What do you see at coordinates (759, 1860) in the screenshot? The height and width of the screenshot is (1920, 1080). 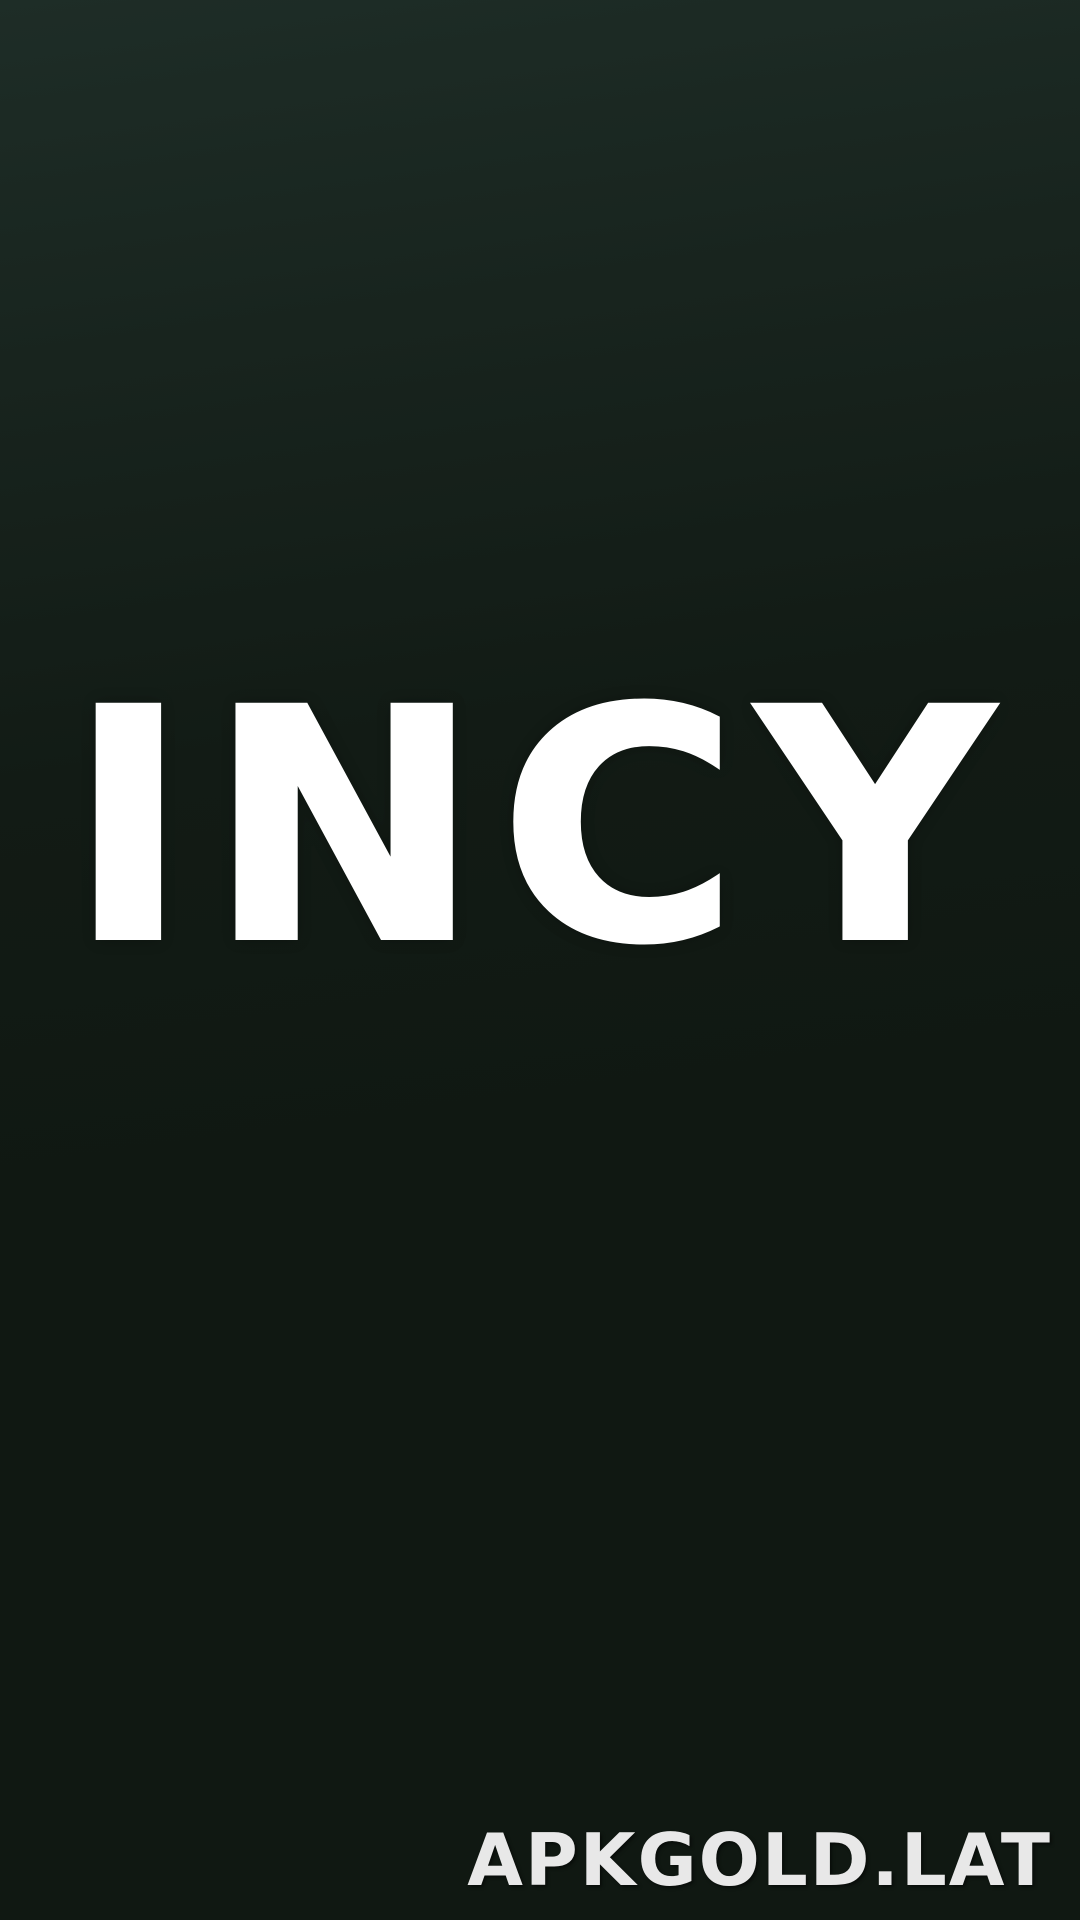 I see `watermark-text: APKGOLD.LAT` at bounding box center [759, 1860].